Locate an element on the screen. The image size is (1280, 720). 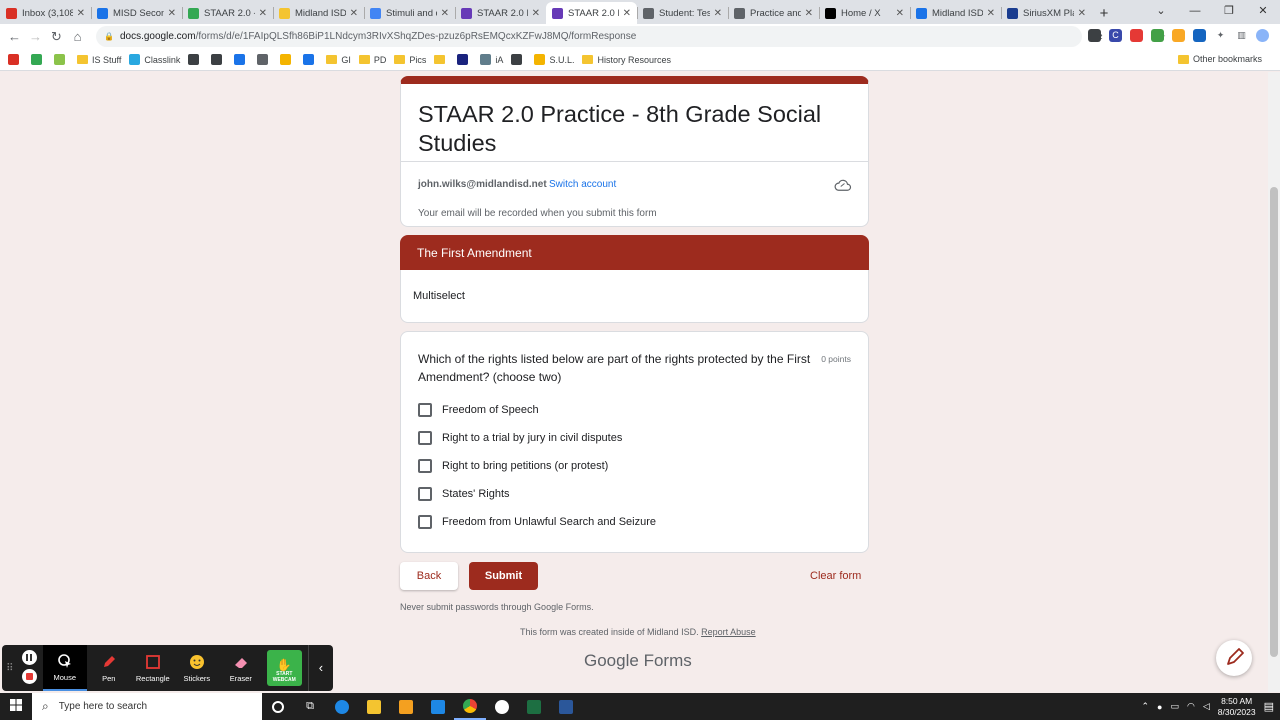
task-view-icon: ⧉ is located at coordinates (310, 706).